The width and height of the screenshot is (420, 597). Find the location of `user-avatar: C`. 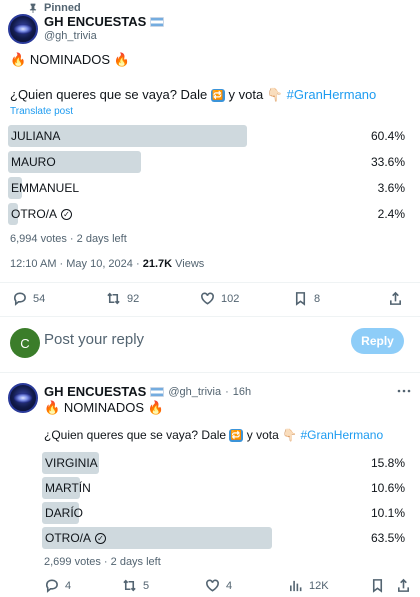

user-avatar: C is located at coordinates (25, 343).